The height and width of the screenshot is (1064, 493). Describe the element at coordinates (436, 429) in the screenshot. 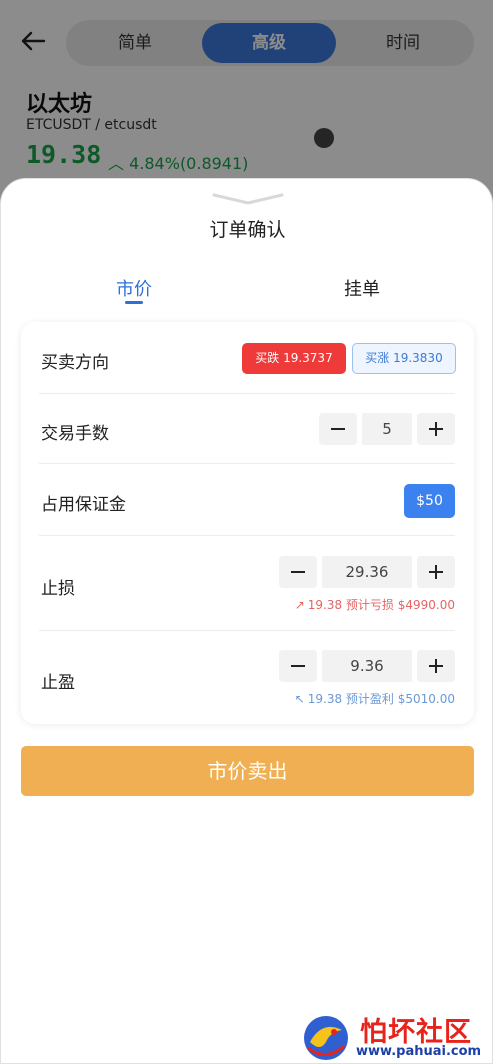

I see `lots-plus-button` at that location.